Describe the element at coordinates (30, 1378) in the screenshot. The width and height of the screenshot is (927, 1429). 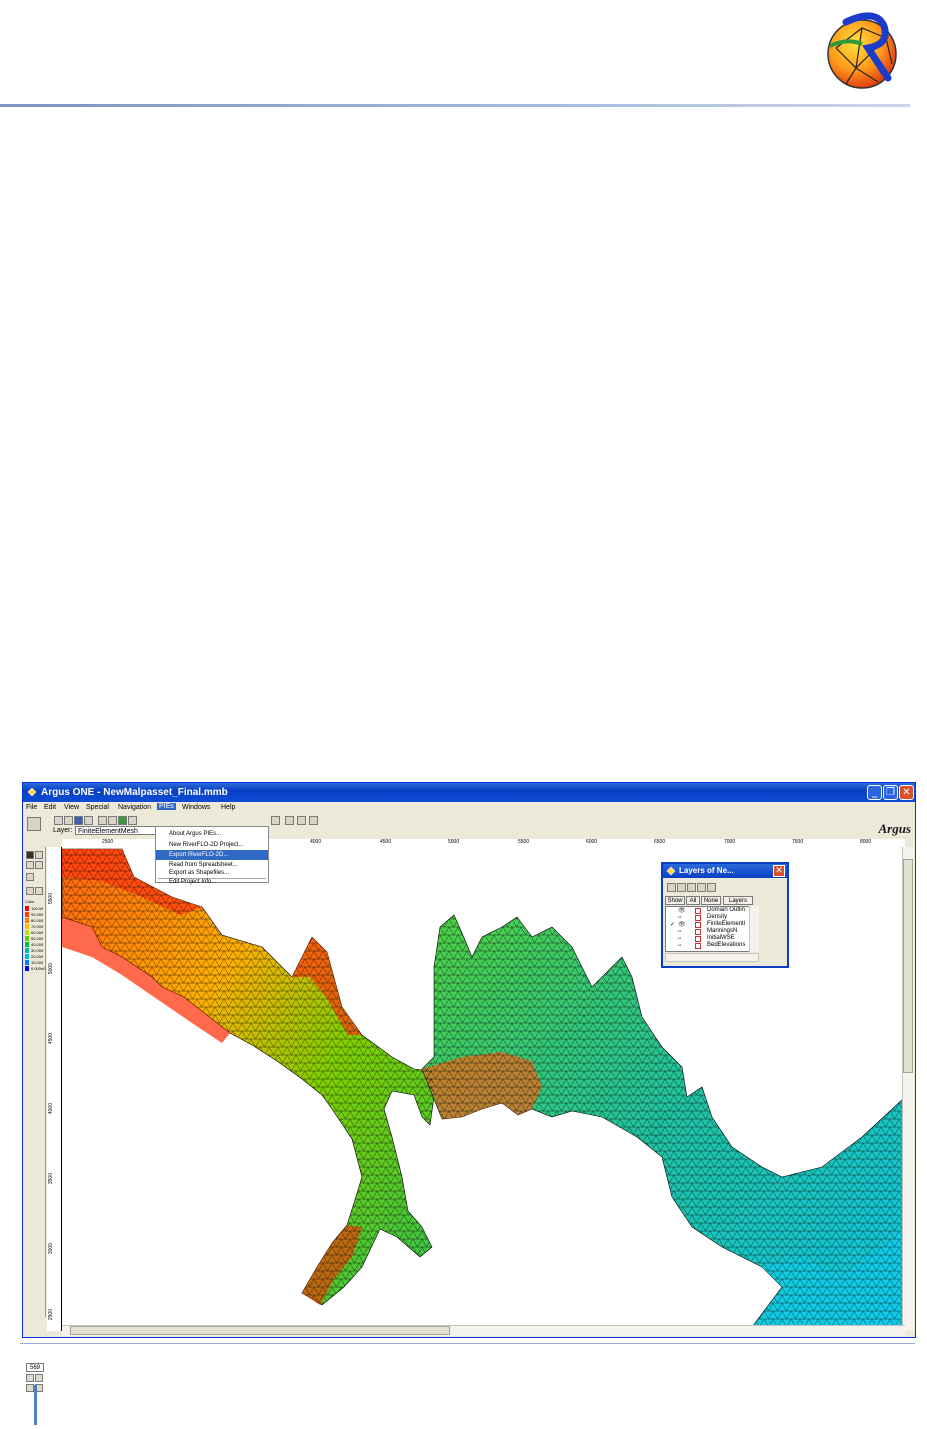
I see `zoom-in-icon` at that location.